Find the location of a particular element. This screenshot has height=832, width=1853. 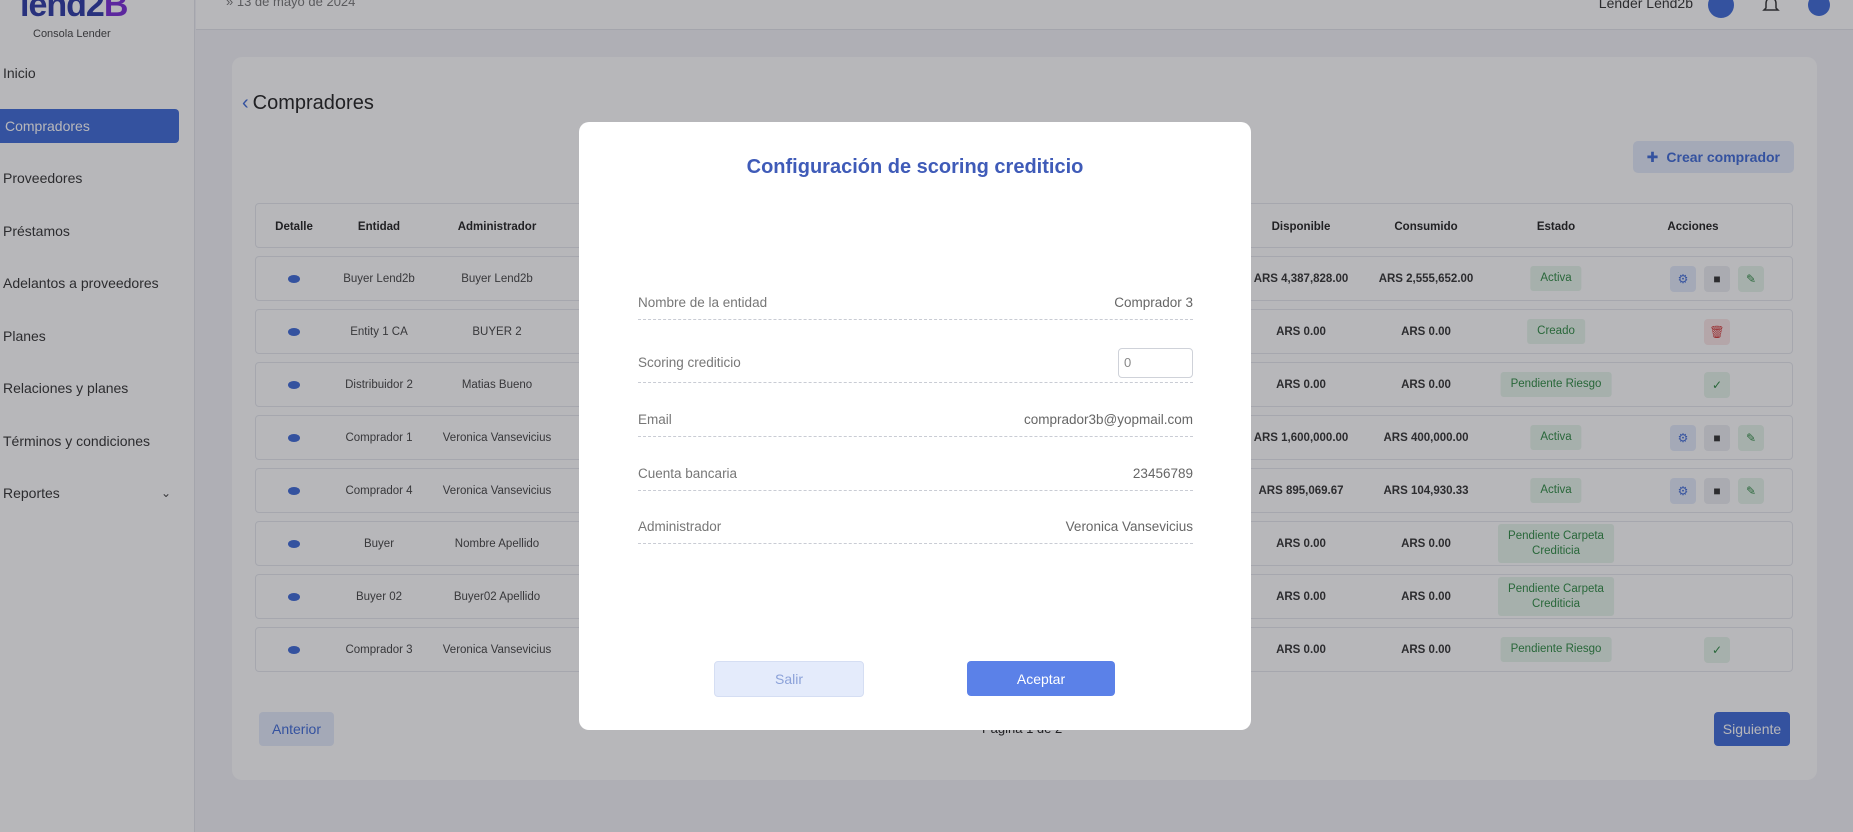

field-administrator: Administrador Veronica Vansevicius is located at coordinates (915, 527).